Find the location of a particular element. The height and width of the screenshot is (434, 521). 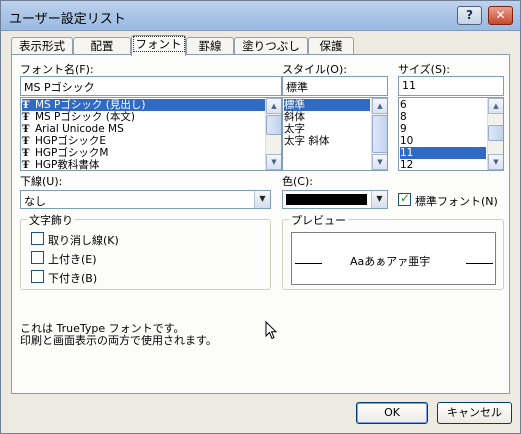

strikethrough-checkbox is located at coordinates (37, 238).